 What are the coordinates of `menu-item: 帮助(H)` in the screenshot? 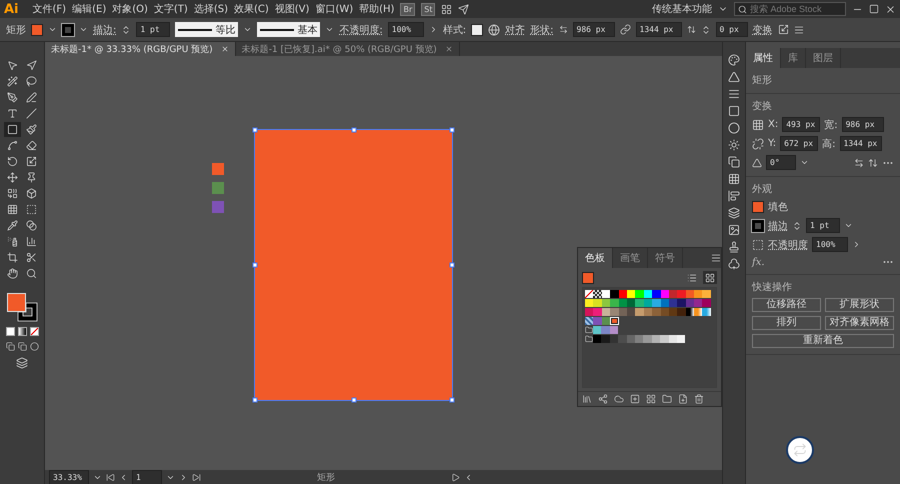 It's located at (376, 9).